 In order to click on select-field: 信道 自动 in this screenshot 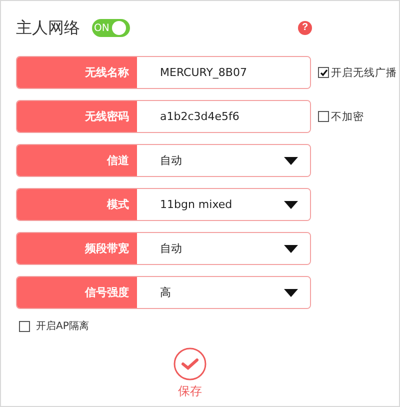, I will do `click(163, 160)`.